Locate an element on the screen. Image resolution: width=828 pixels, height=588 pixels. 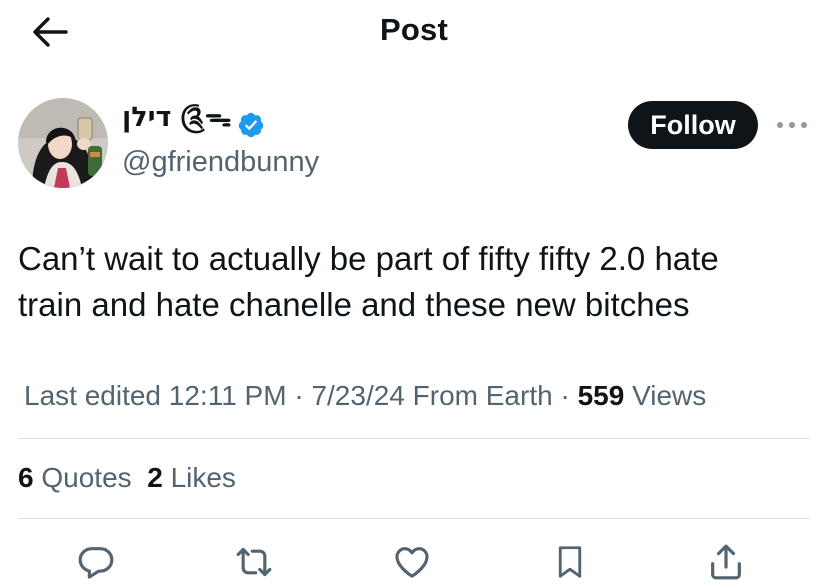
avatar is located at coordinates (63, 143).